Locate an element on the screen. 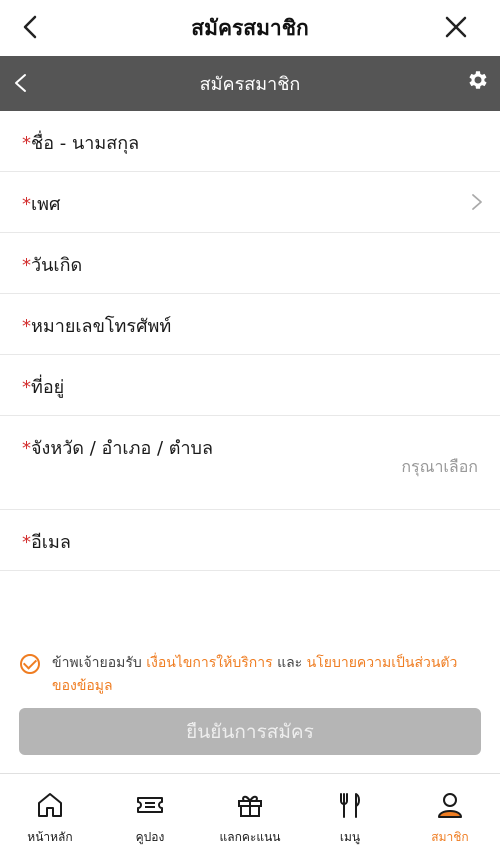 Image resolution: width=500 pixels, height=860 pixels. gear-icon is located at coordinates (478, 80).